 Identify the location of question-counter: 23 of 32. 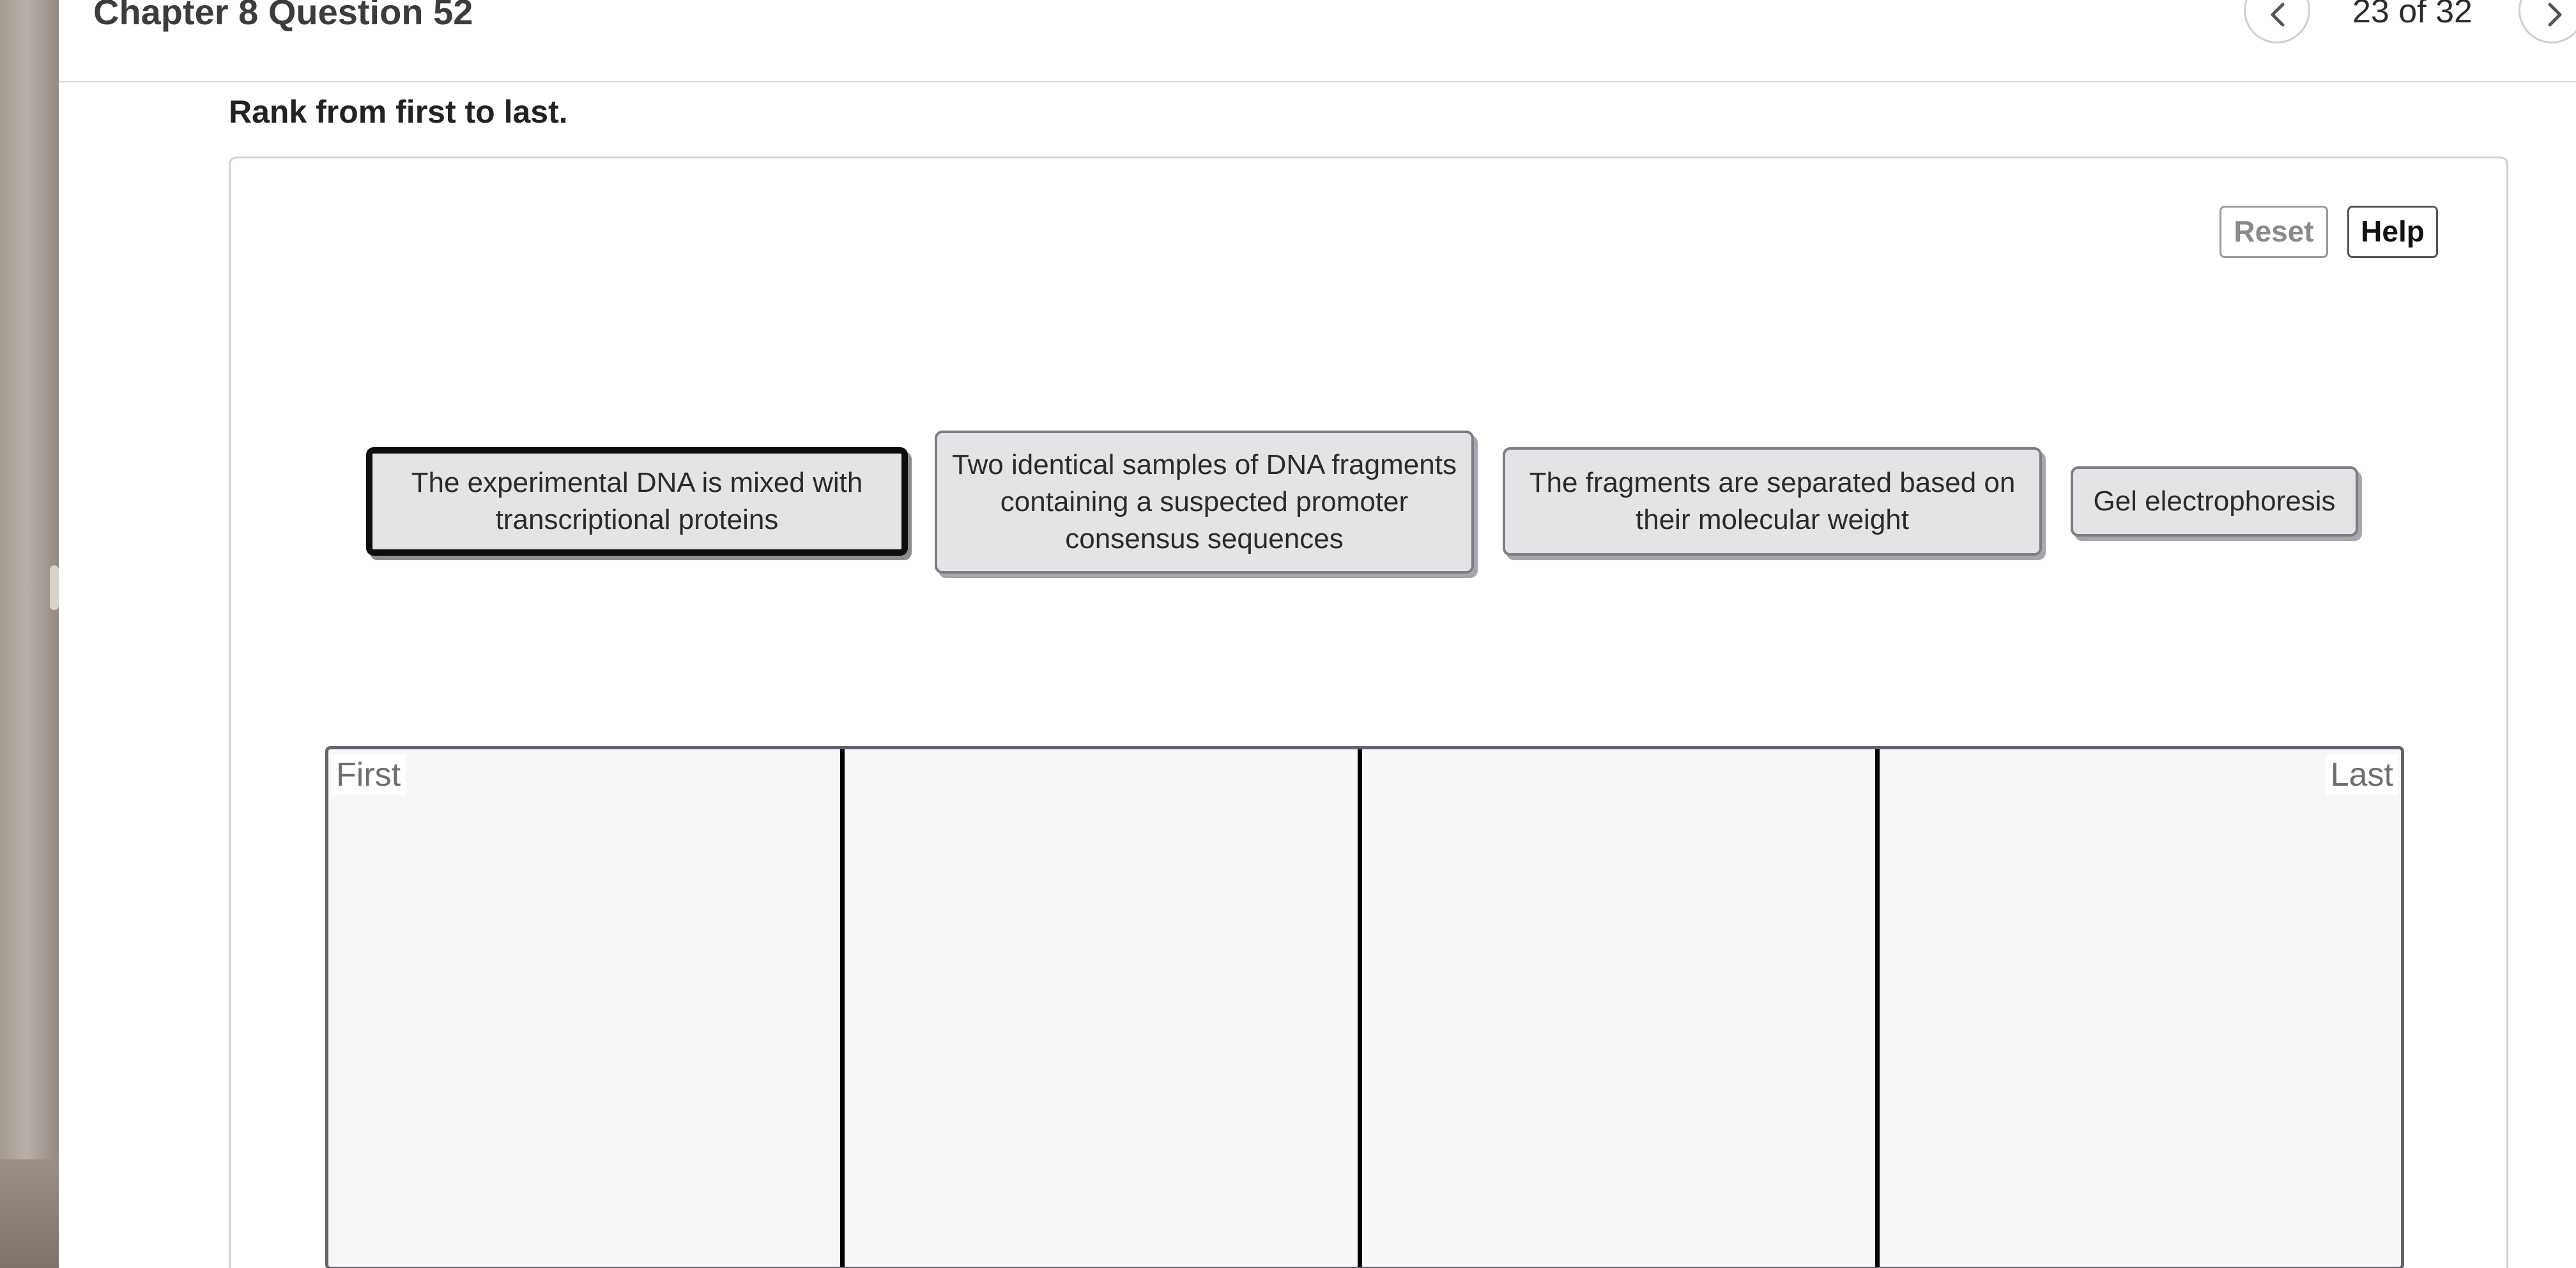
(2412, 15).